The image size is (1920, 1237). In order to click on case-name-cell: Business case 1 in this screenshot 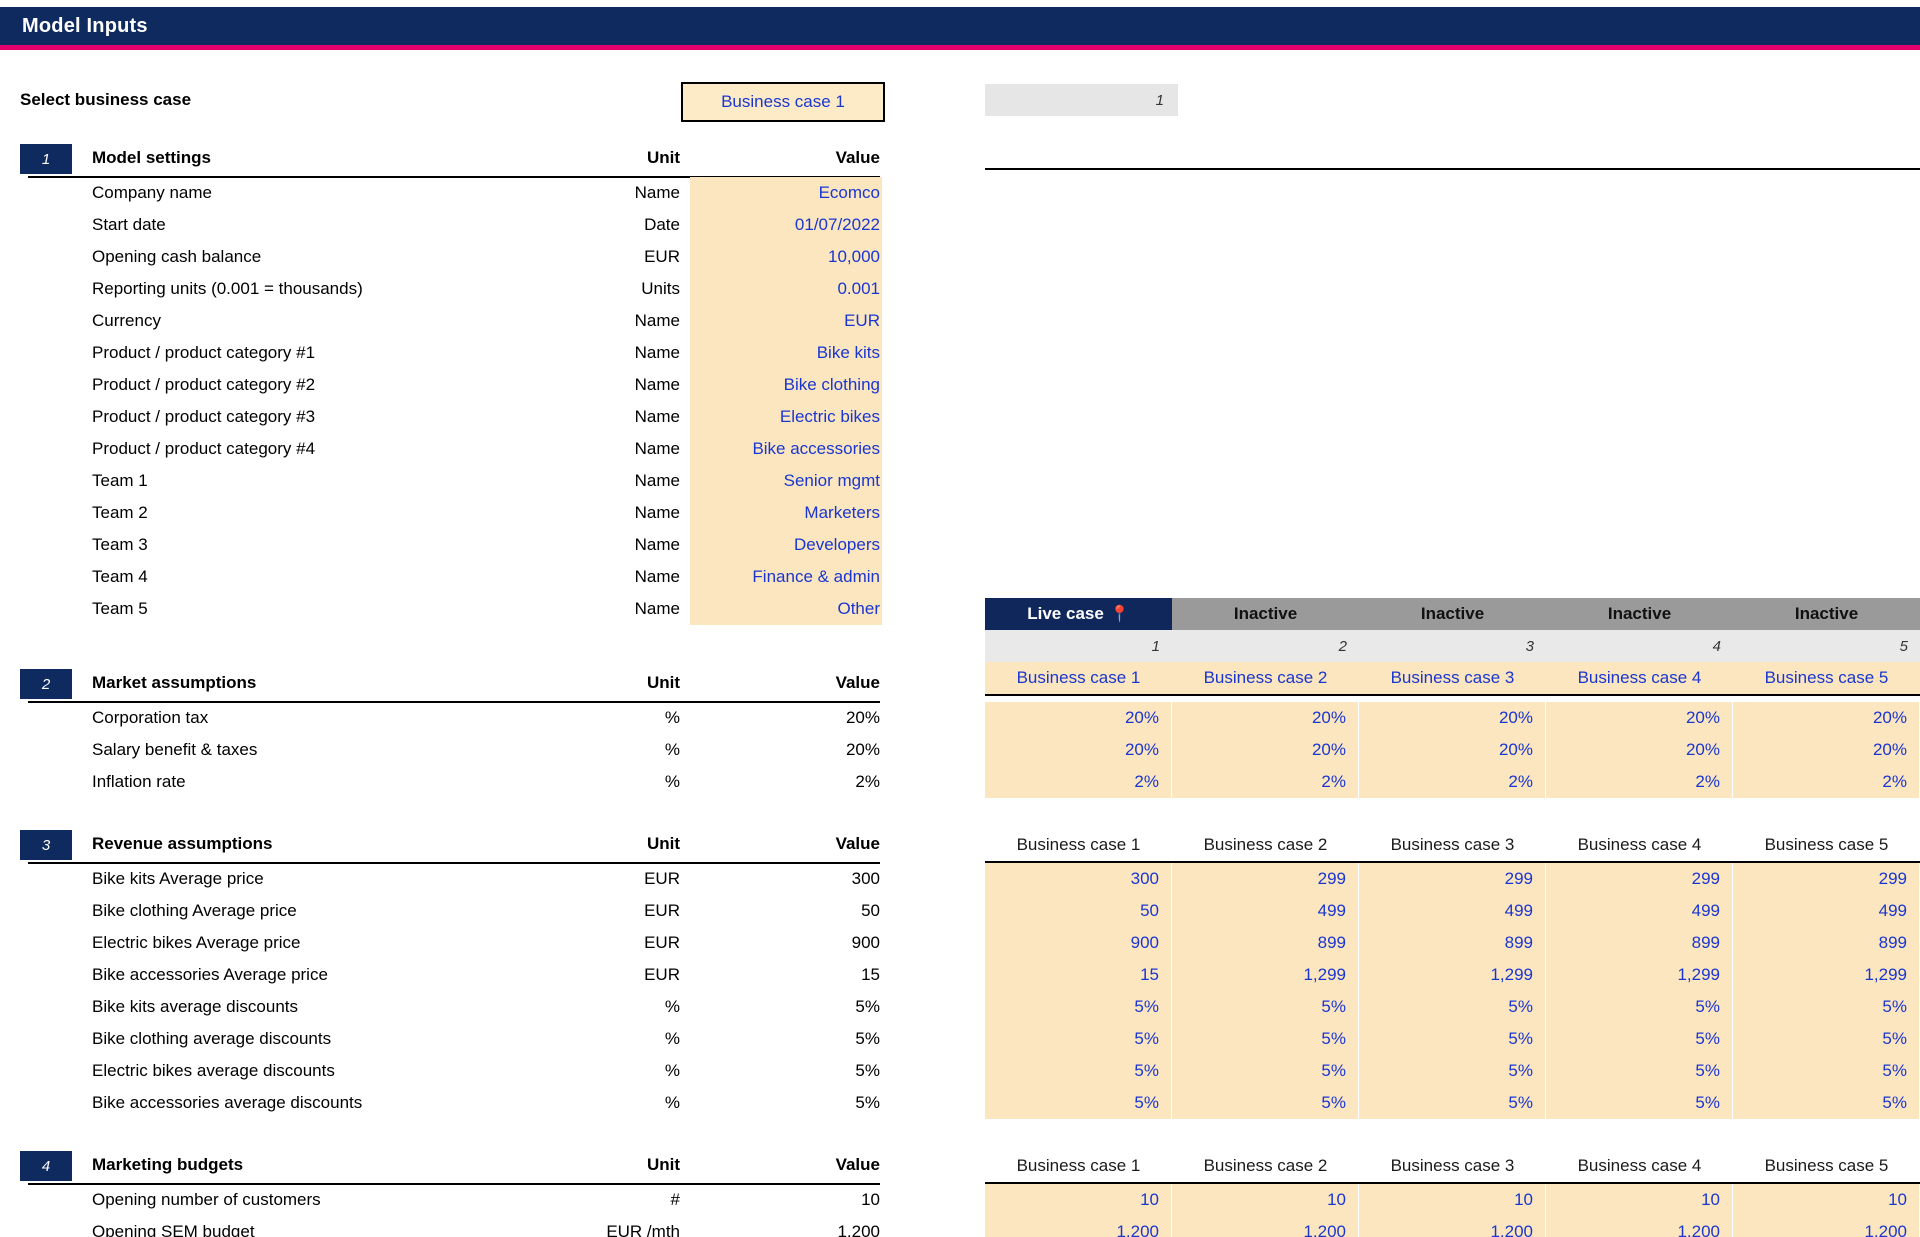, I will do `click(1078, 678)`.